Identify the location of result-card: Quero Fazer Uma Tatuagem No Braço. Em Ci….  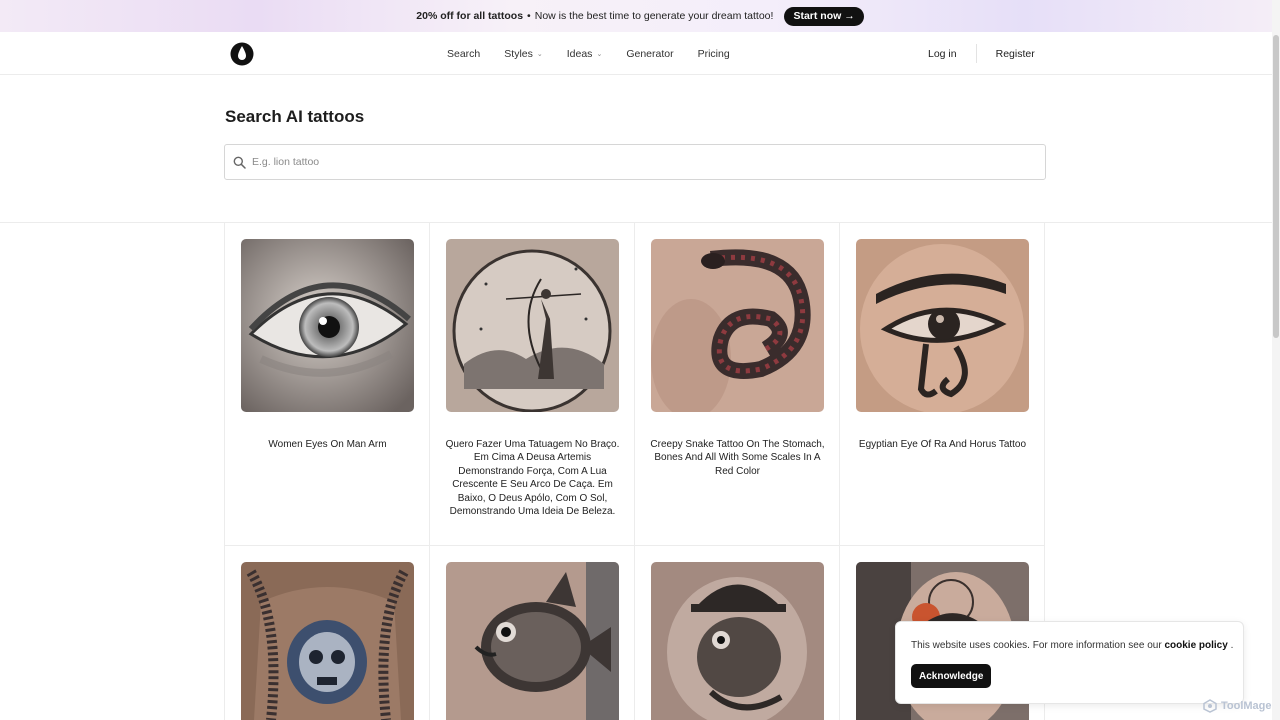
(532, 384).